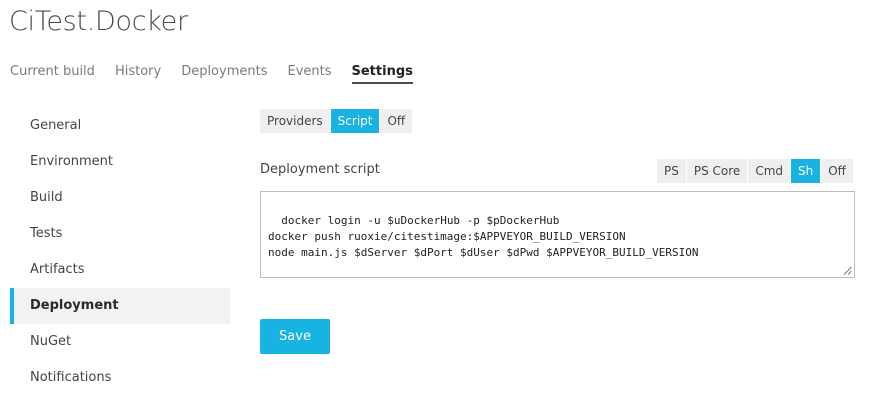 The height and width of the screenshot is (403, 883). Describe the element at coordinates (98, 21) in the screenshot. I see `page-title: CiTest.Docker` at that location.